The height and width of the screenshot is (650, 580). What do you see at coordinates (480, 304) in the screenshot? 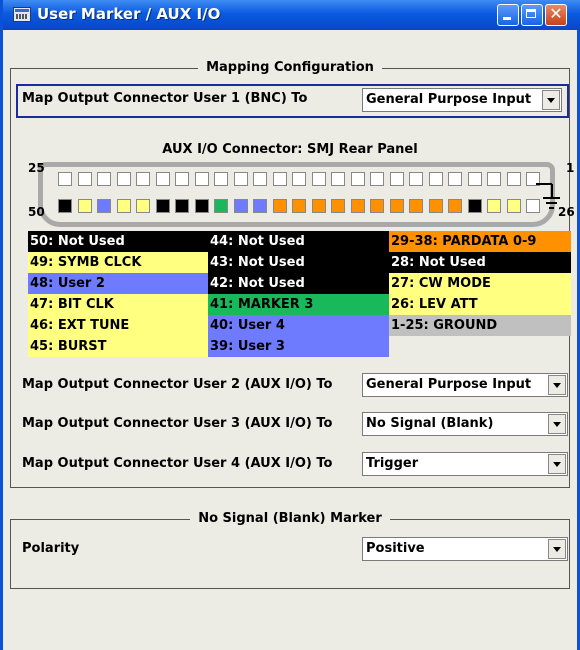
I see `legend-item: 26: LEV ATT` at bounding box center [480, 304].